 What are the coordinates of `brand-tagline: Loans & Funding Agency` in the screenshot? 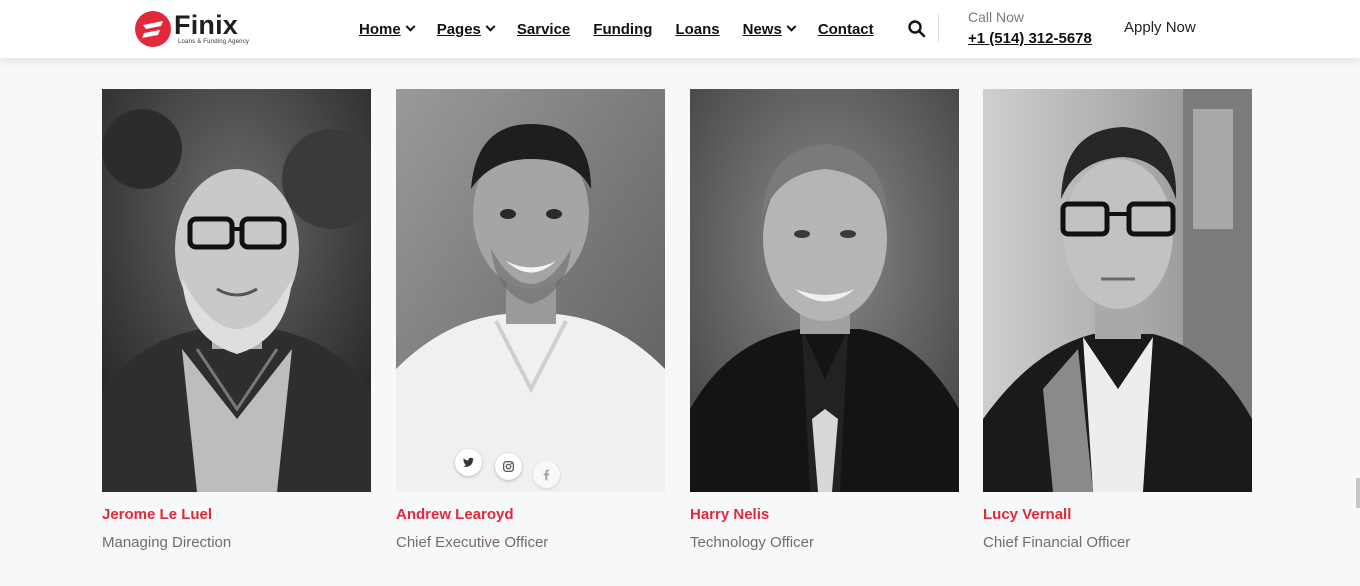 It's located at (214, 42).